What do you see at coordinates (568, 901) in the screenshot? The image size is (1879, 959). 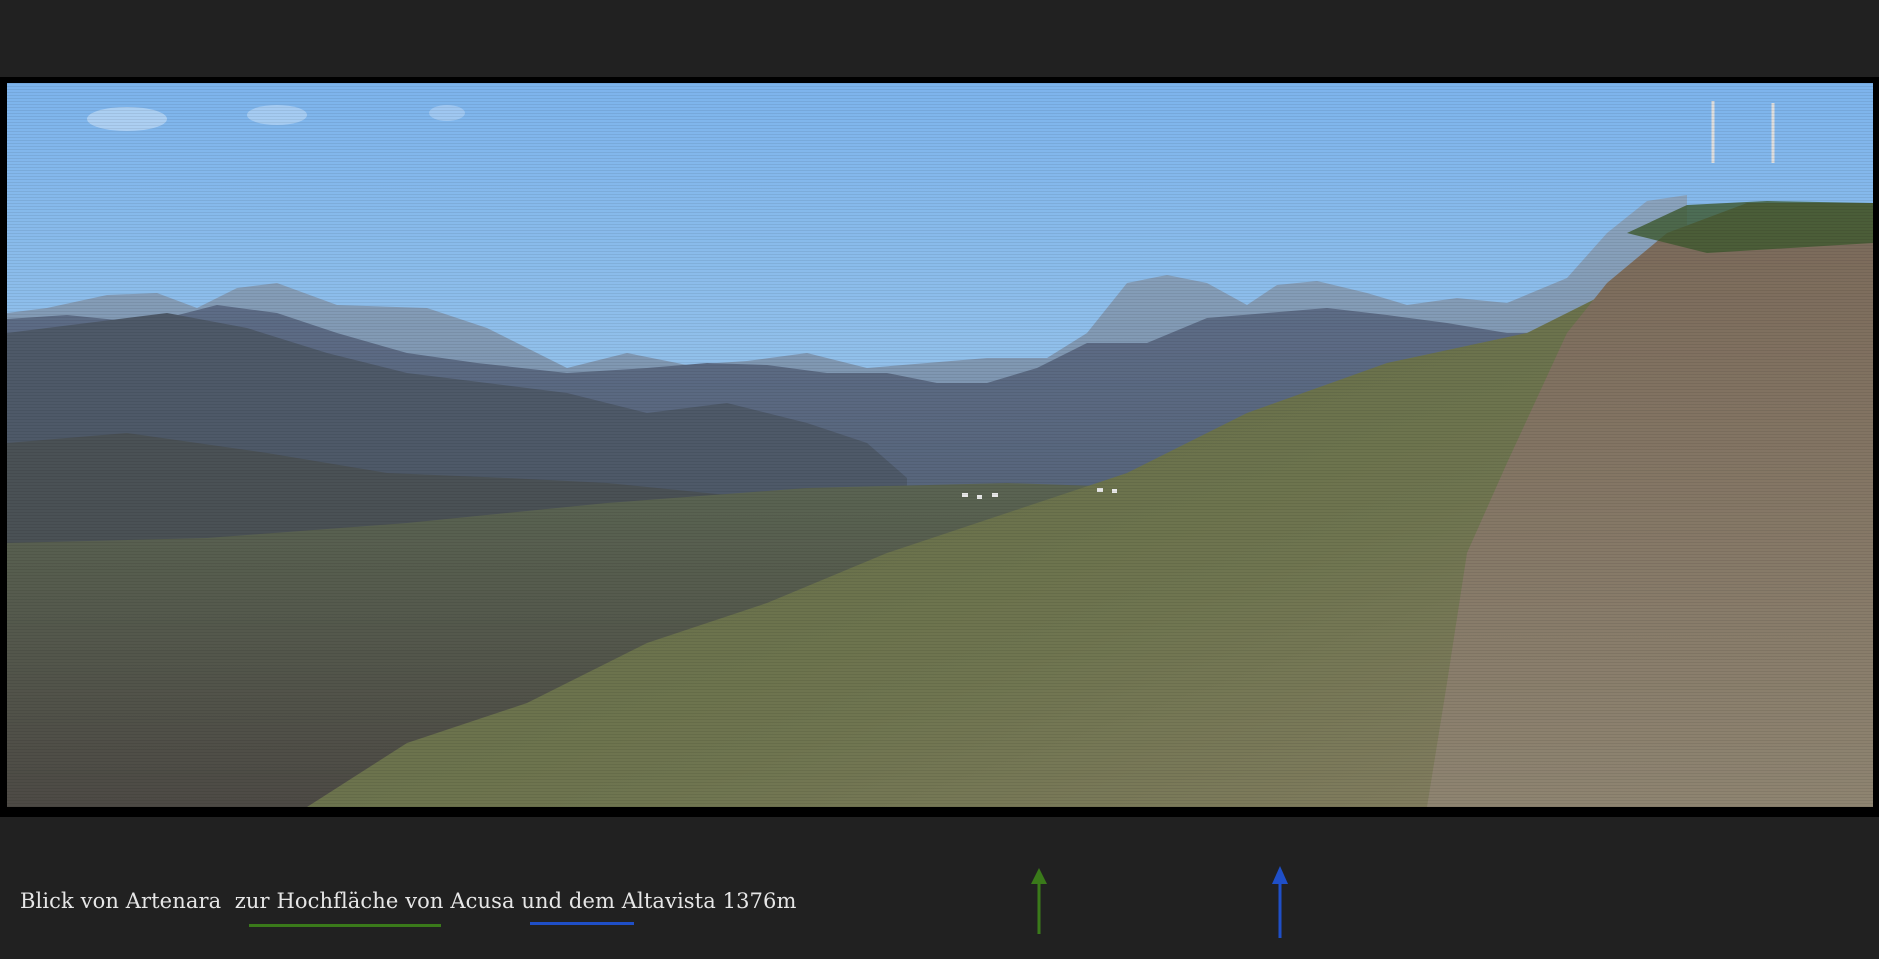 I see `caption-part-3: und dem` at bounding box center [568, 901].